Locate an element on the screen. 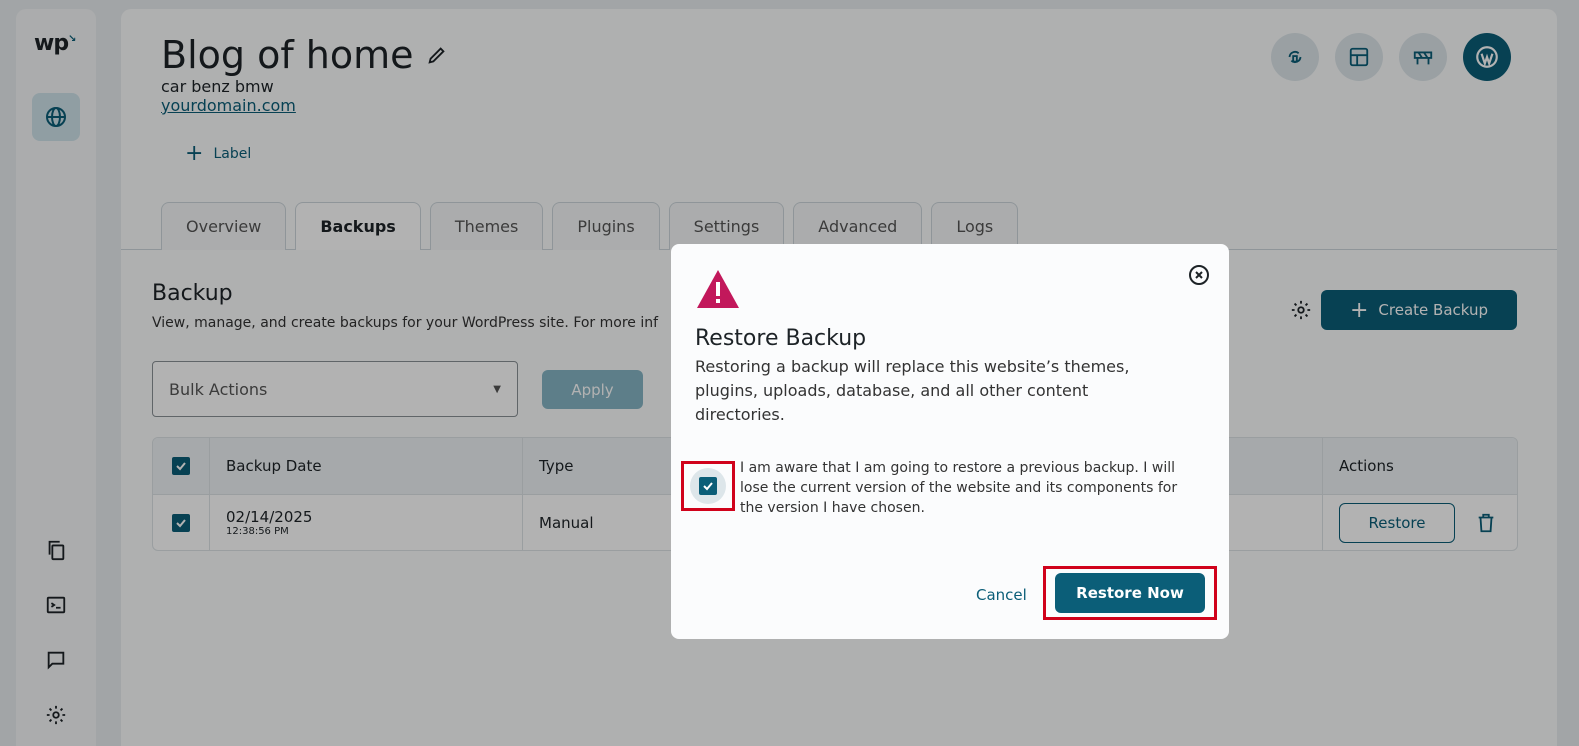 This screenshot has height=746, width=1579. restore-now-button: Restore Now is located at coordinates (1130, 593).